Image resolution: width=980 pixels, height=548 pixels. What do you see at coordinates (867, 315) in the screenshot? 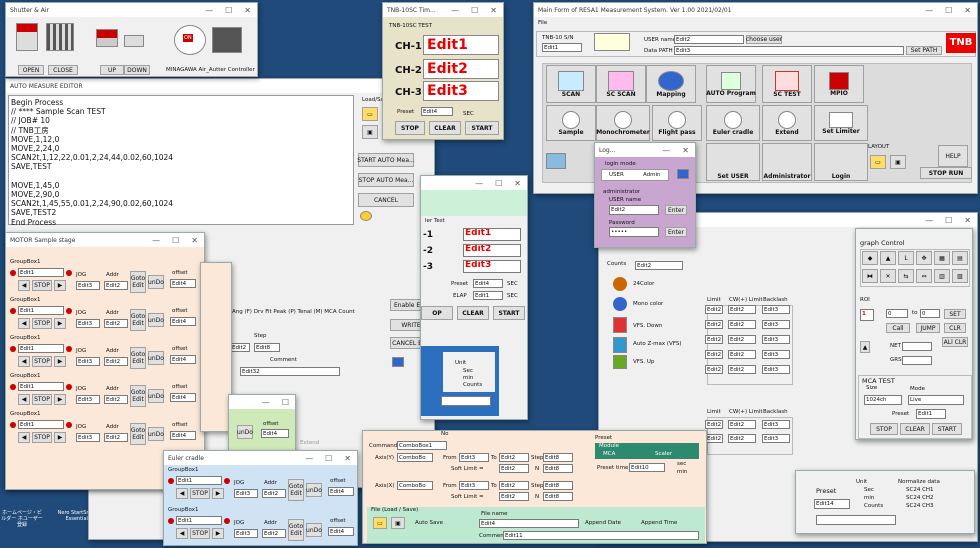
I see `roi-index-field: 1` at bounding box center [867, 315].